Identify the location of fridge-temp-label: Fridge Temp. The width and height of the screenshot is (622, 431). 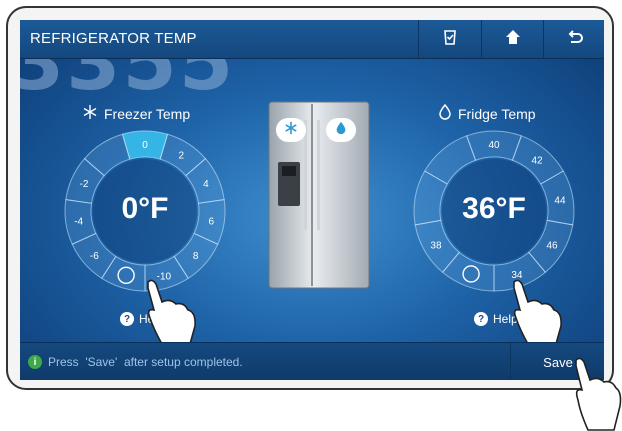
(487, 113).